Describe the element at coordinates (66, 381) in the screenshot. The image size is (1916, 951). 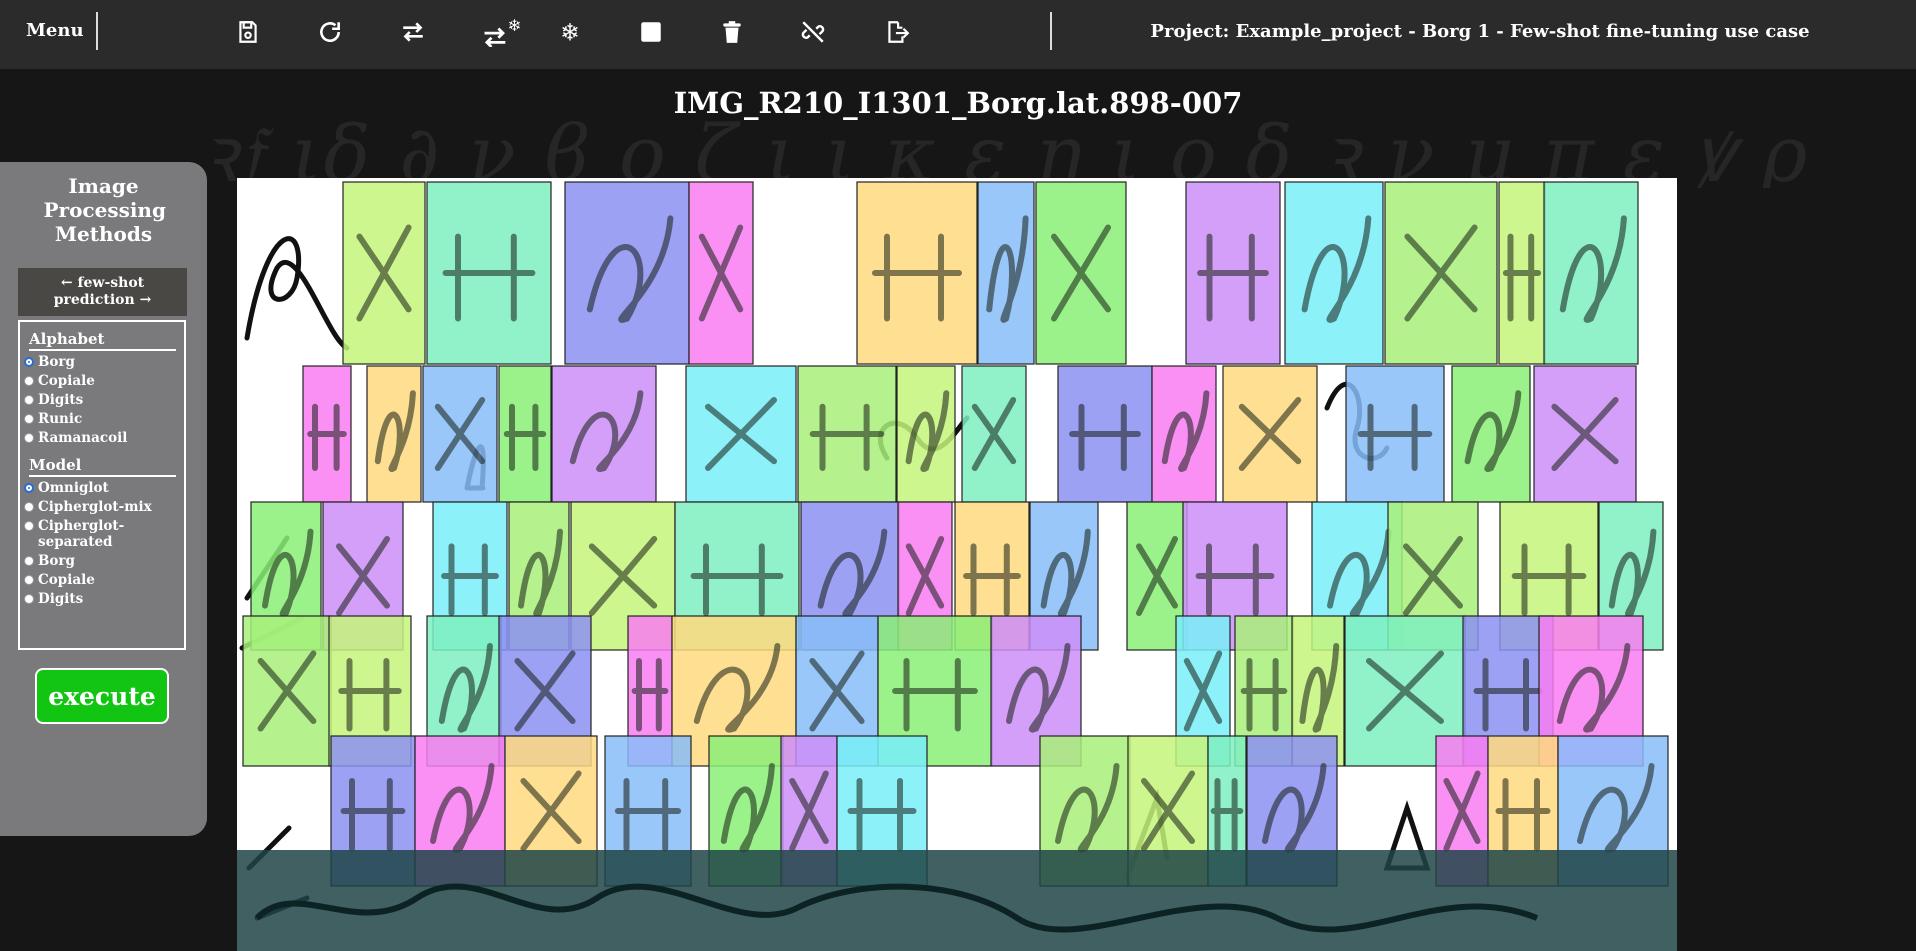
I see `alphabet-option-label: Copiale` at that location.